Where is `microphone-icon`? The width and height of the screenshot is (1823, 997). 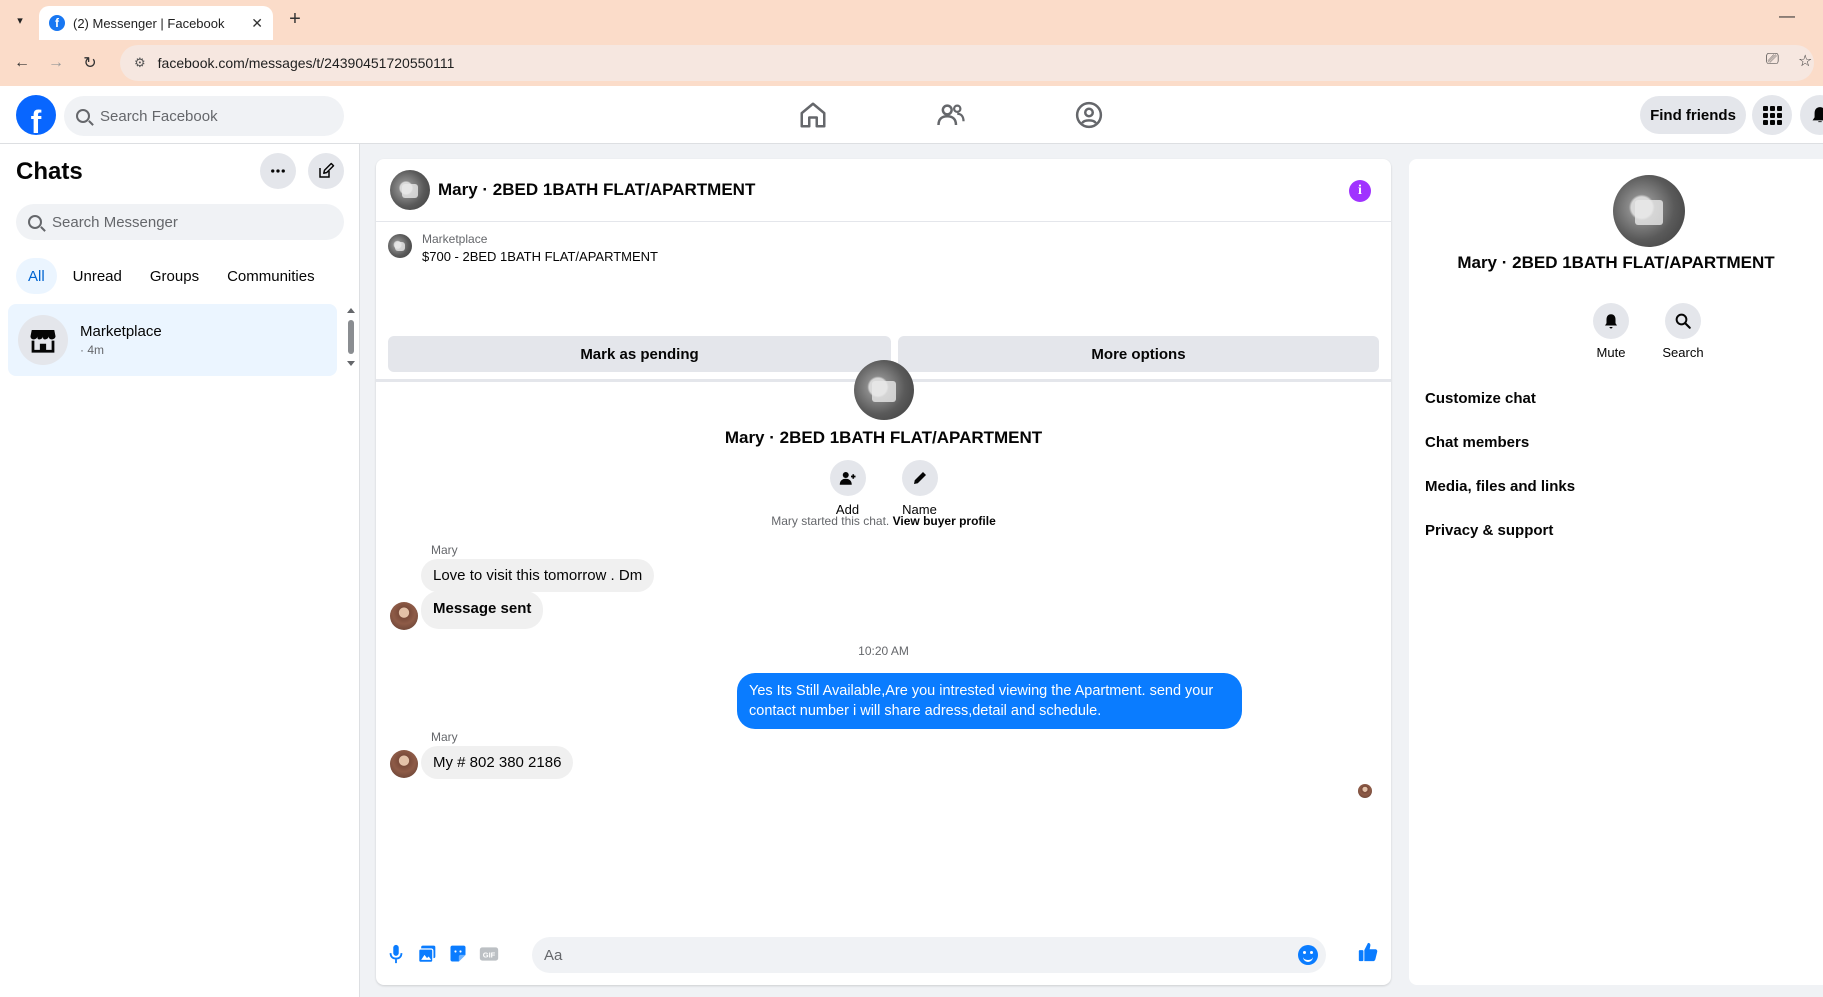 microphone-icon is located at coordinates (396, 954).